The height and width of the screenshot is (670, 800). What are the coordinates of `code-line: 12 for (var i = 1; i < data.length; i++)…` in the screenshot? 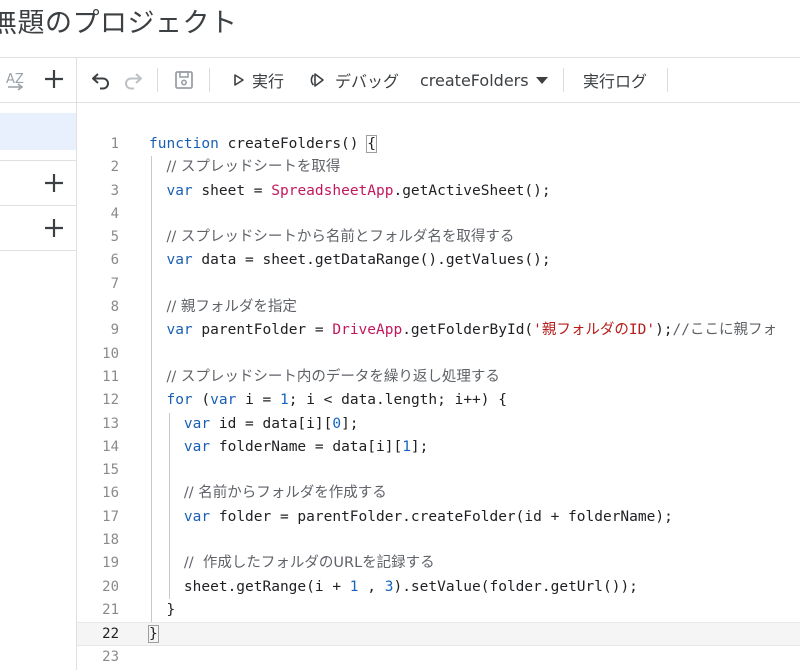 It's located at (438, 400).